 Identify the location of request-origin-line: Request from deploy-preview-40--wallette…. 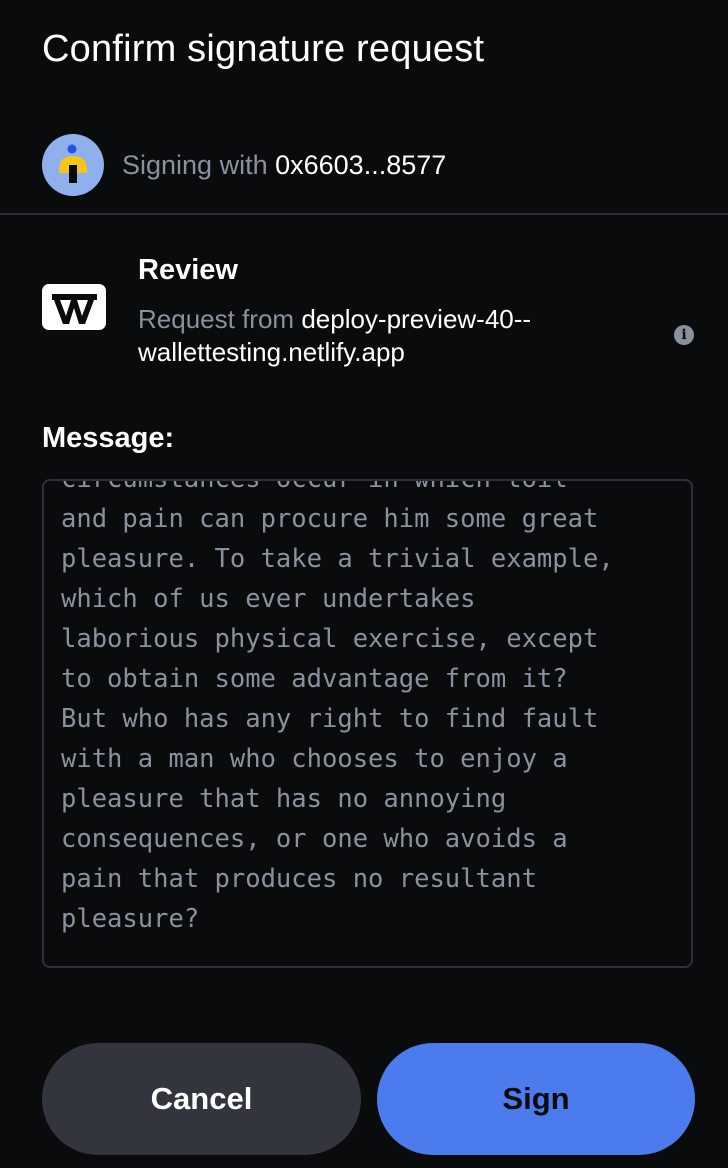
(388, 336).